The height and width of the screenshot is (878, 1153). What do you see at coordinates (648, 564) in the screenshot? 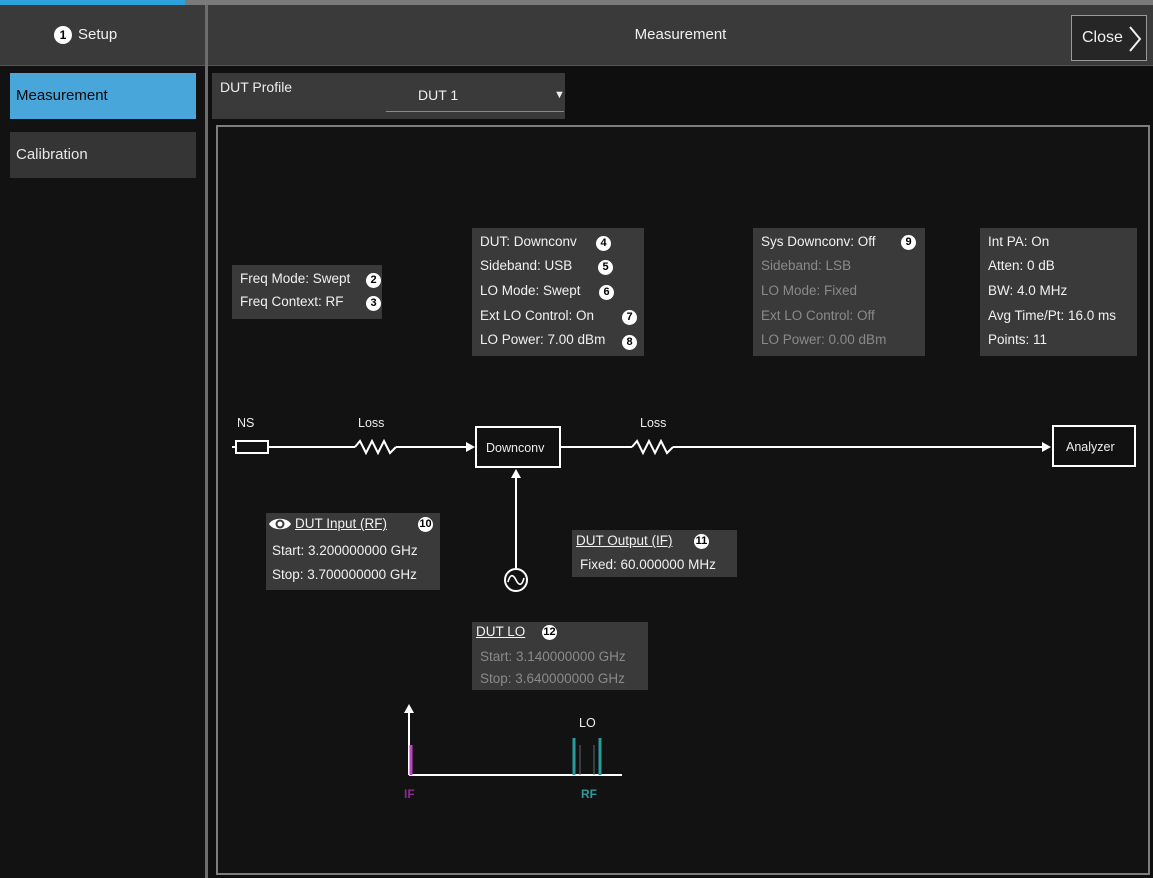
I see `dut-output-fixed: Fixed: 60.000000 MHz` at bounding box center [648, 564].